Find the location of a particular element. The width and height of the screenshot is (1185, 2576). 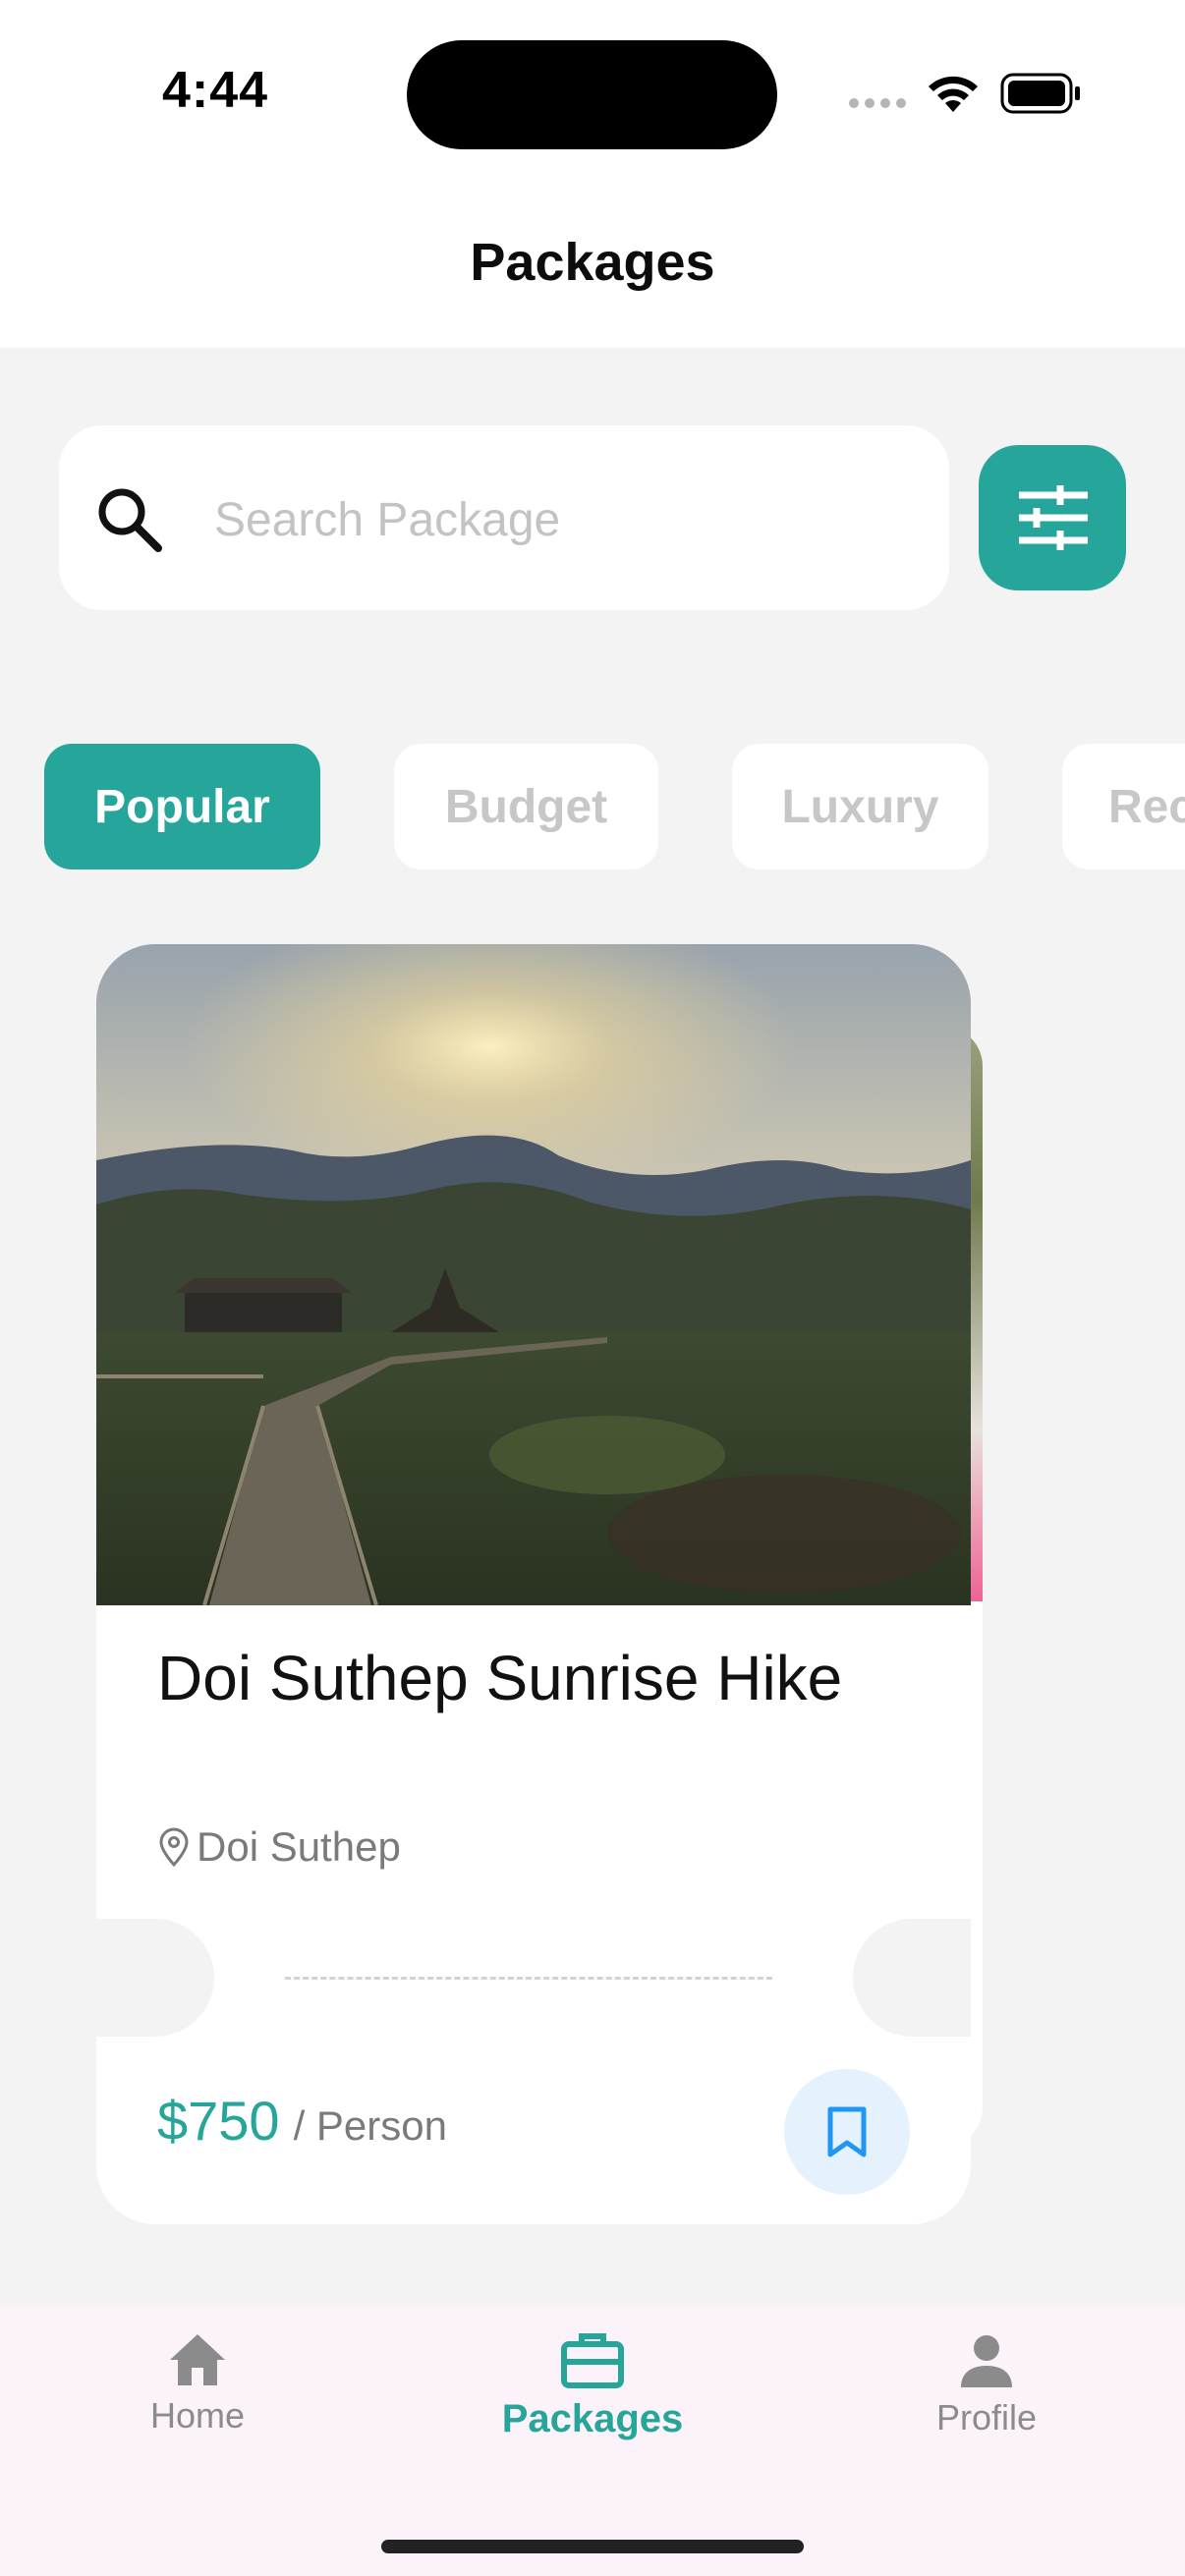

nav-profile-label: Profile is located at coordinates (987, 2417).